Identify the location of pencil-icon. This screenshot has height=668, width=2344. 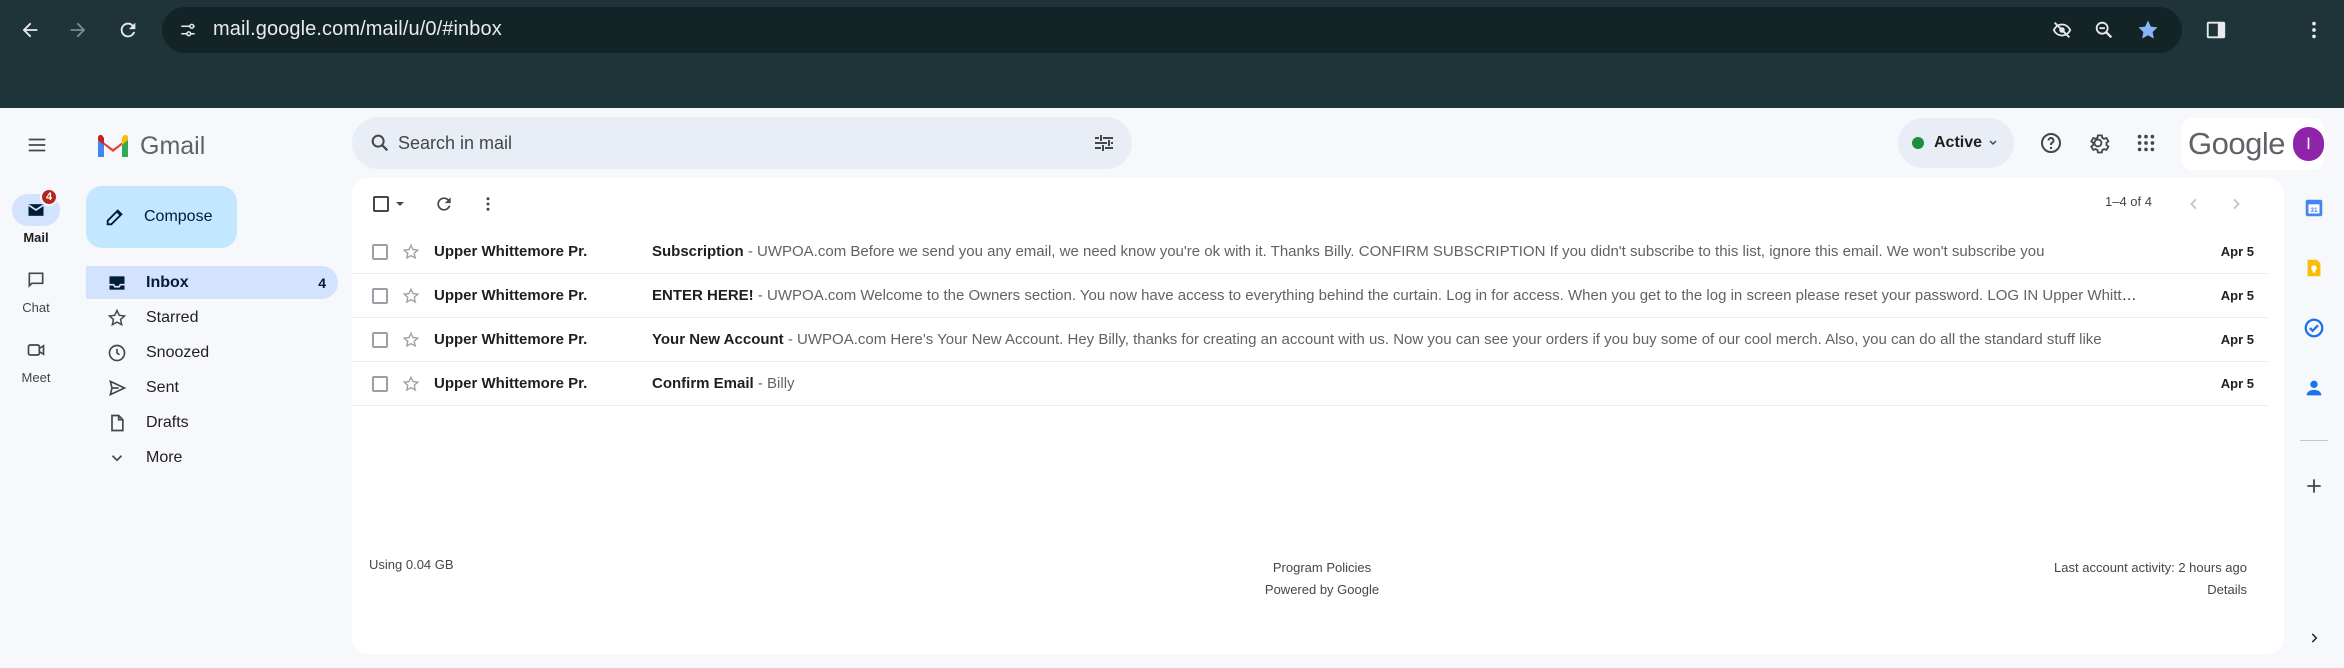
(114, 217).